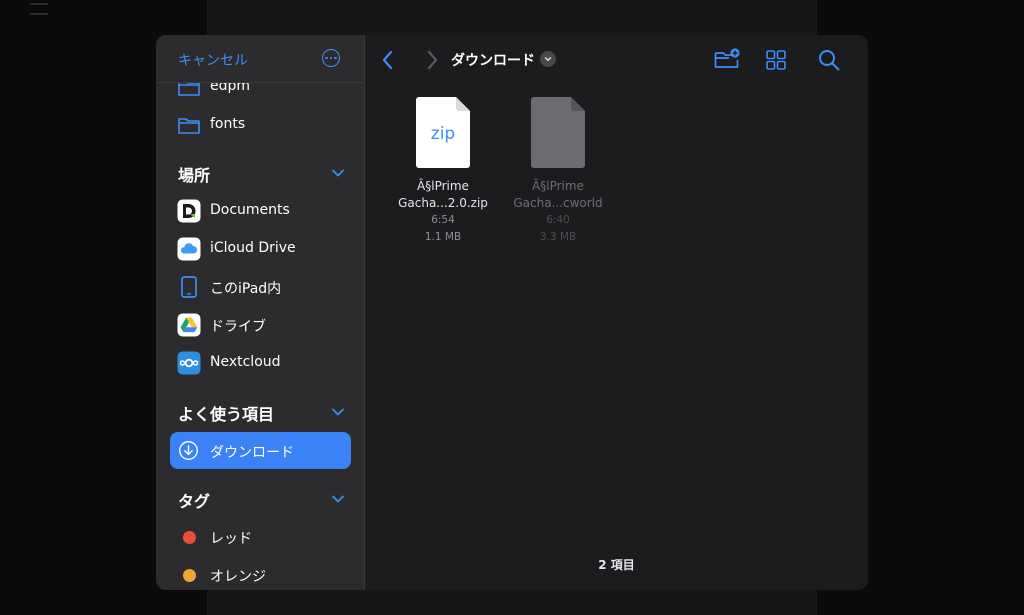 The image size is (1024, 615). I want to click on back-chevron-icon, so click(388, 60).